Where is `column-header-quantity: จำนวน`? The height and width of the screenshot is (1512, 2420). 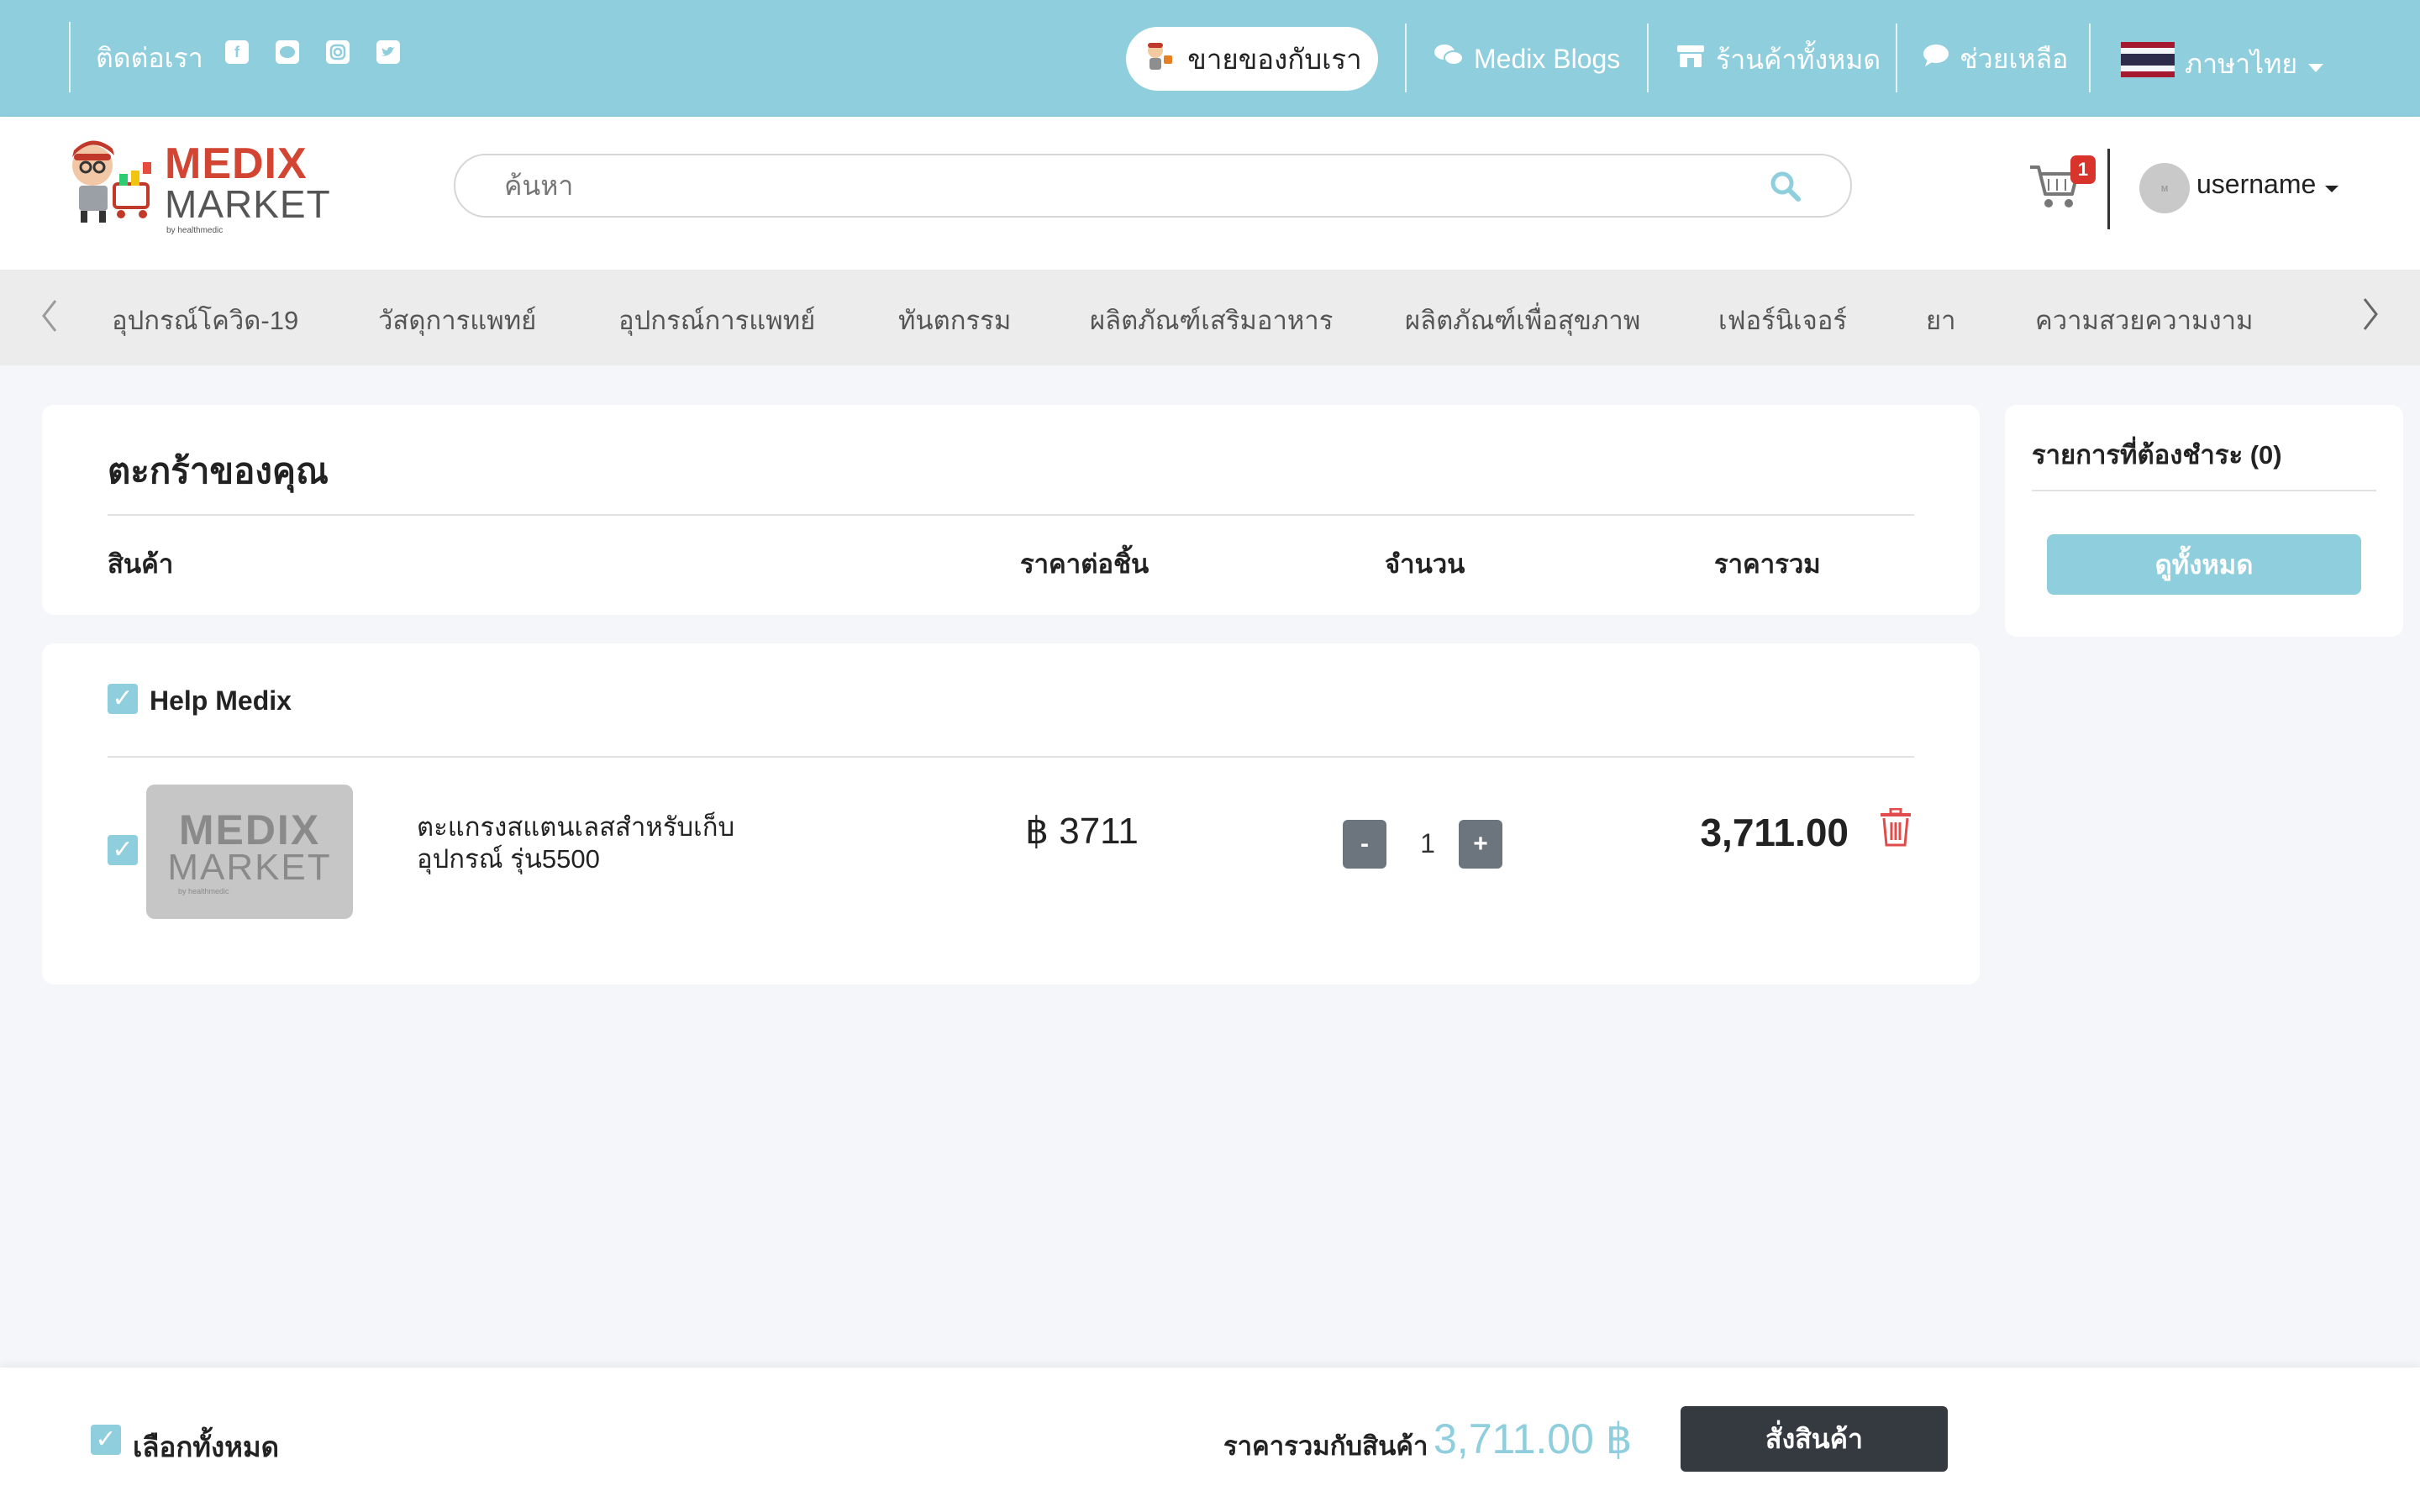 column-header-quantity: จำนวน is located at coordinates (1425, 564).